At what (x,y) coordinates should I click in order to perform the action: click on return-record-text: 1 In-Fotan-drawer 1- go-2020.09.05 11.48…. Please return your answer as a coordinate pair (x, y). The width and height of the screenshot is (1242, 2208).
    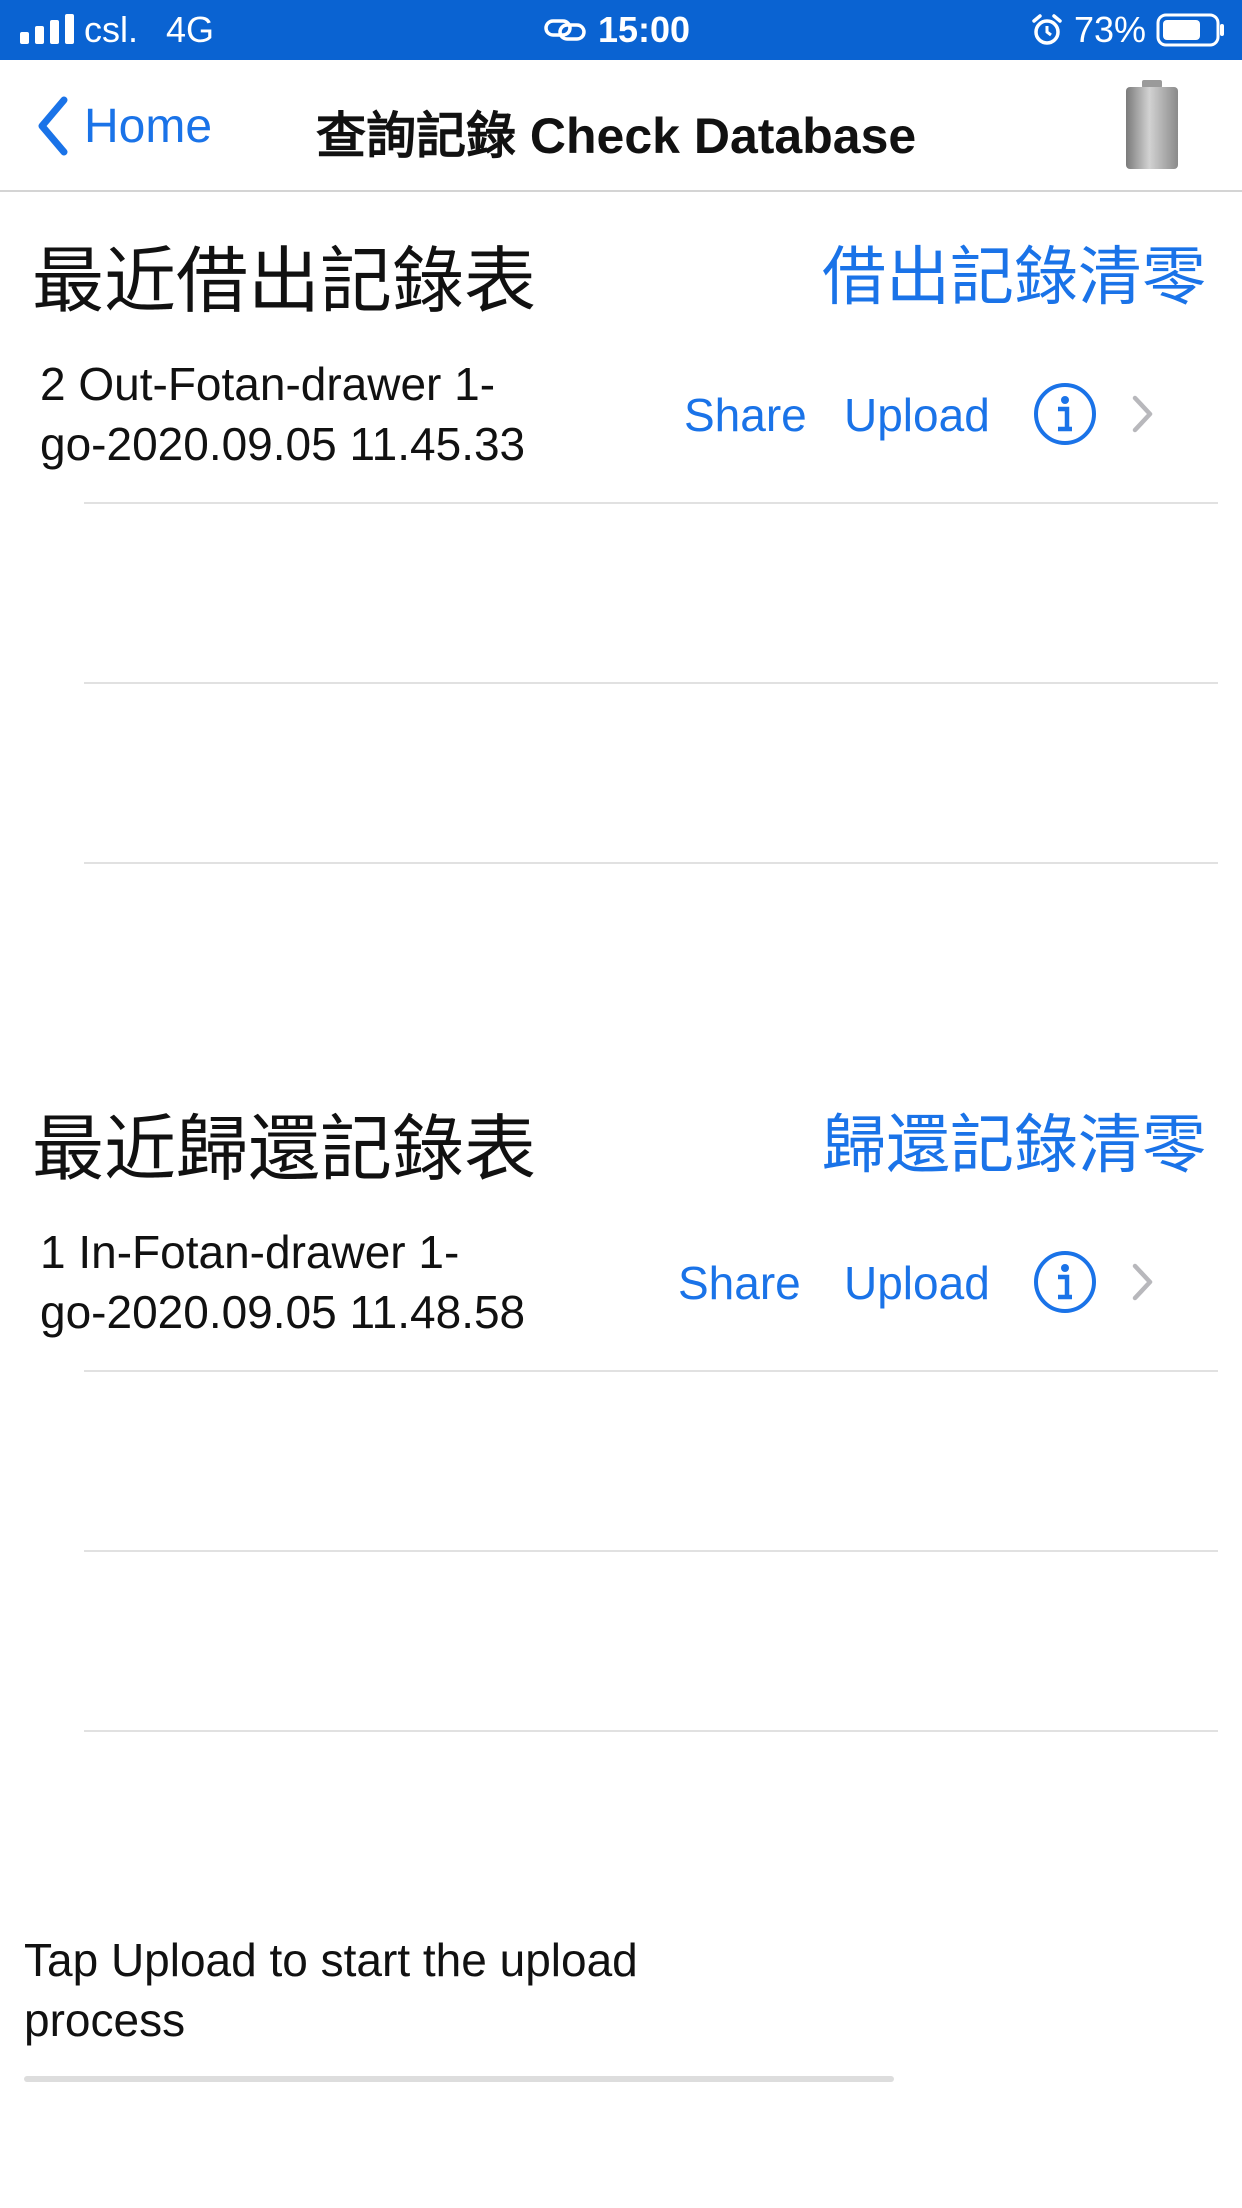
    Looking at the image, I should click on (340, 1282).